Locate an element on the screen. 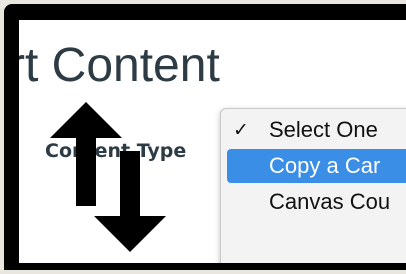 The height and width of the screenshot is (274, 406). arrow-up-shaft is located at coordinates (86, 171).